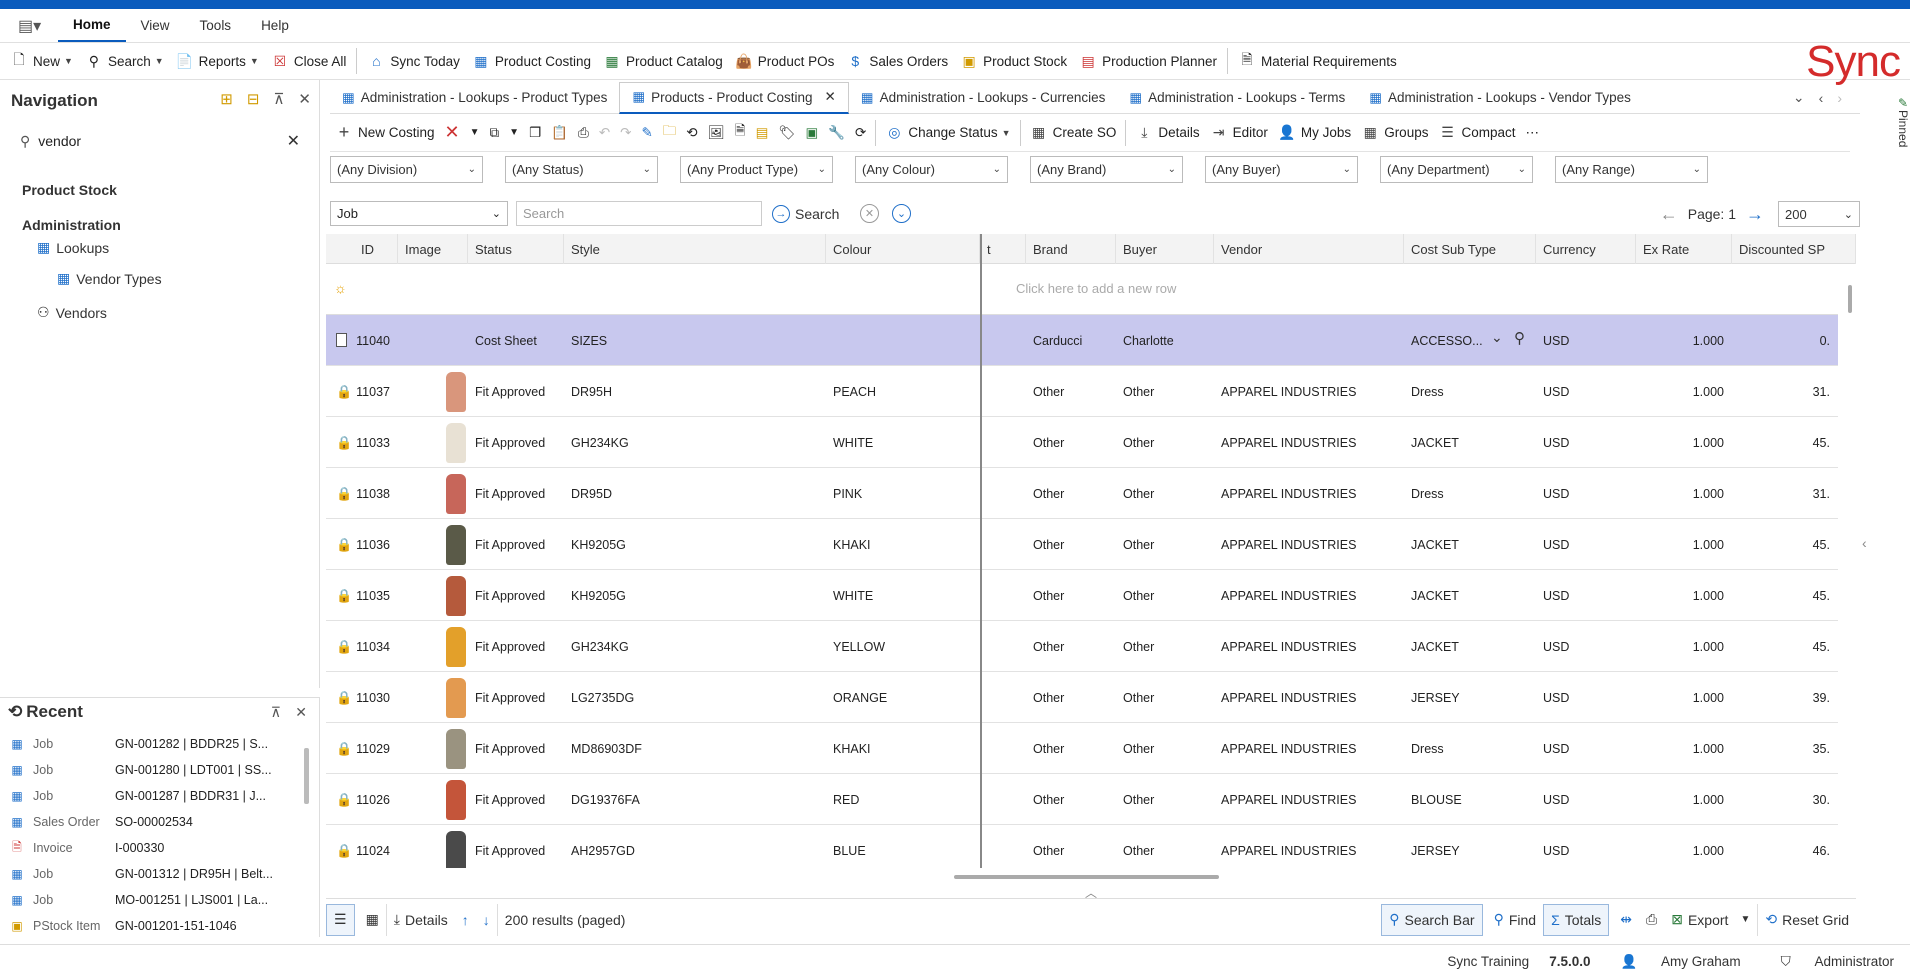 The width and height of the screenshot is (1910, 978). Describe the element at coordinates (1309, 249) in the screenshot. I see `header-vendor: Vendor` at that location.